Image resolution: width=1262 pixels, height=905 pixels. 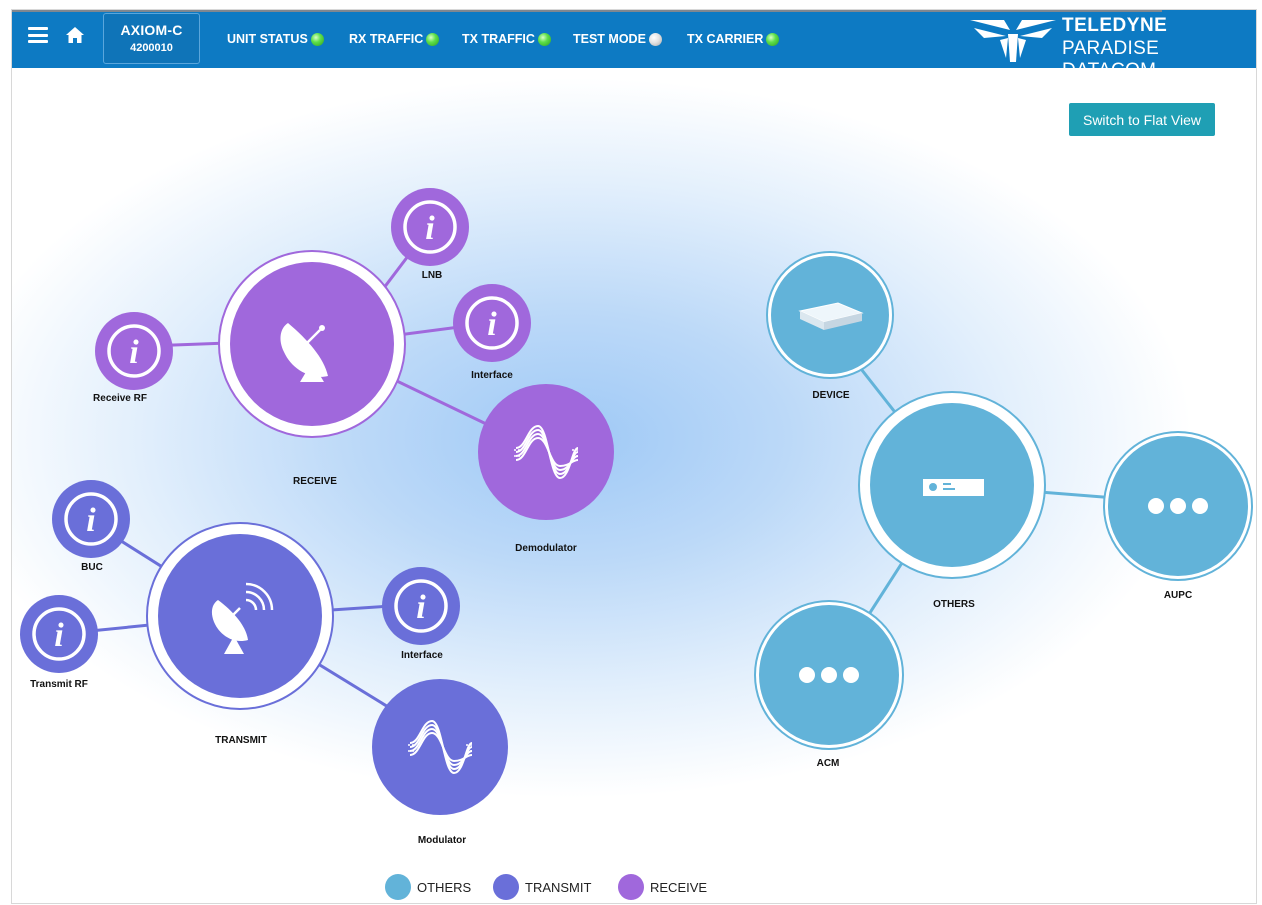 I want to click on node-label: BUC, so click(x=92, y=567).